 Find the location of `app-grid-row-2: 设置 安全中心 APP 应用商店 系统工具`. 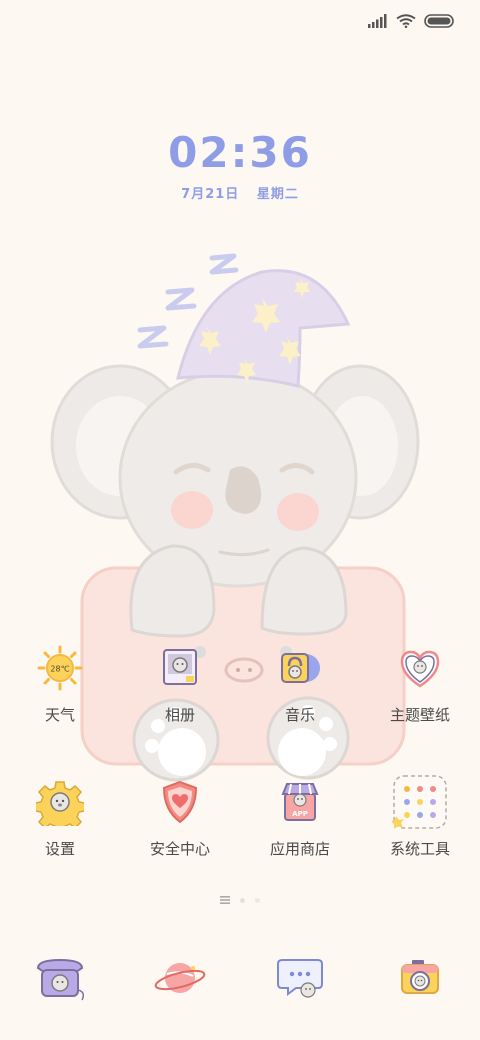

app-grid-row-2: 设置 安全中心 APP 应用商店 系统工具 is located at coordinates (240, 816).